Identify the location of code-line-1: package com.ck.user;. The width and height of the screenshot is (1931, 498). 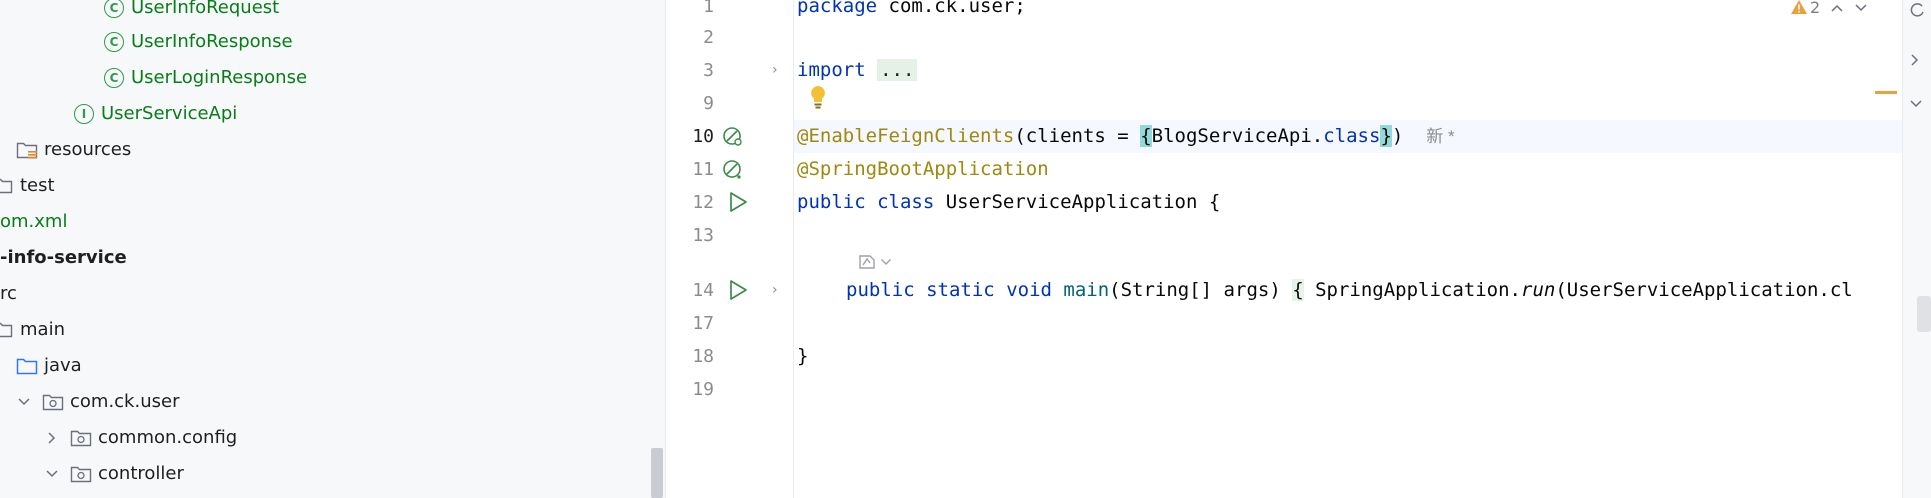
(911, 8).